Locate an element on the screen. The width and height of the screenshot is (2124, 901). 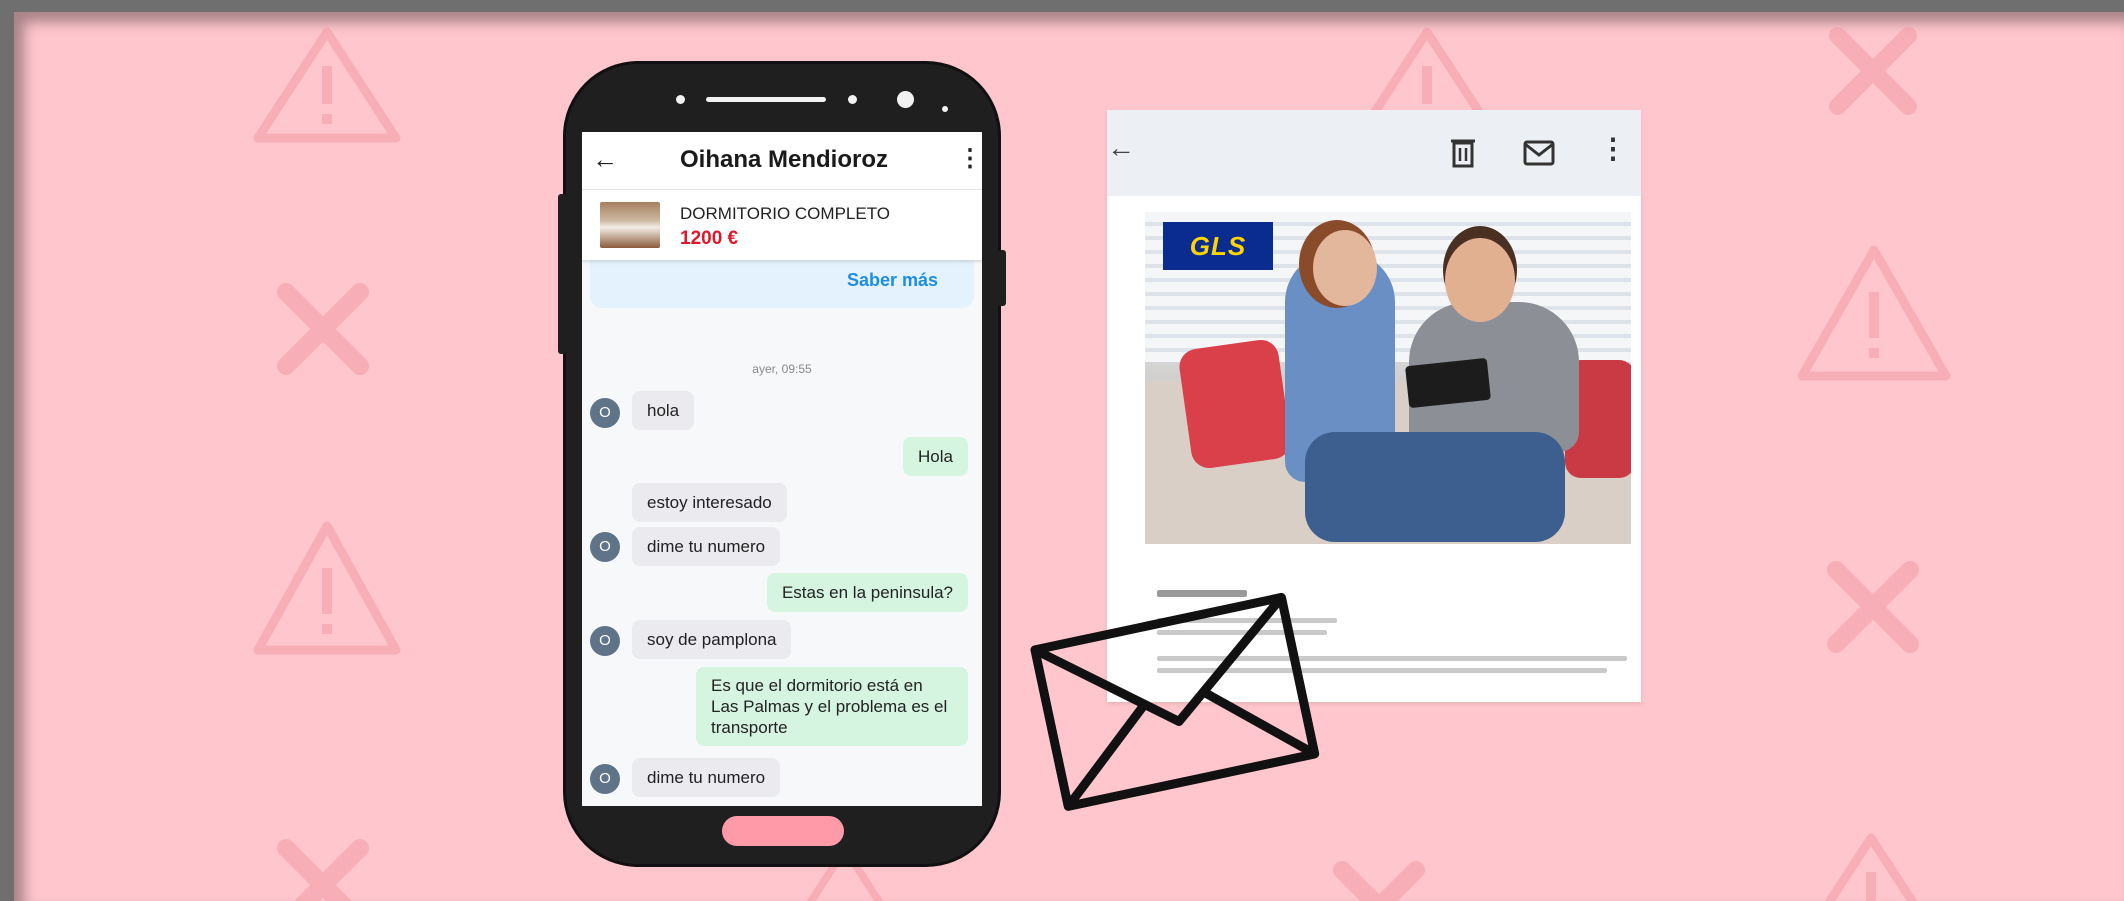
incoming-message: hola is located at coordinates (663, 410).